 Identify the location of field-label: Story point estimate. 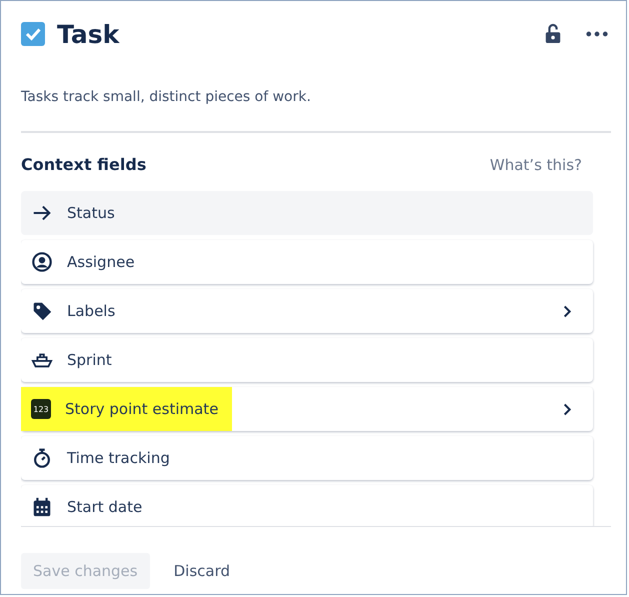
(141, 409).